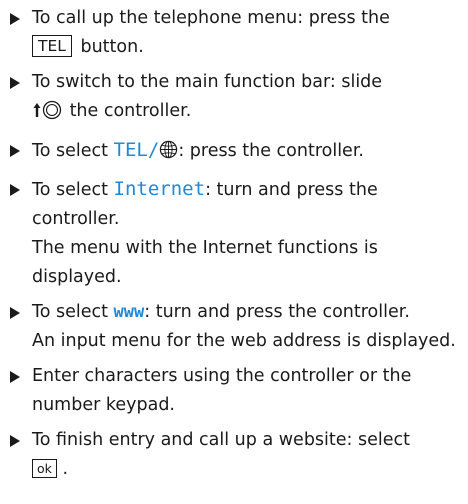 Image resolution: width=468 pixels, height=504 pixels. Describe the element at coordinates (136, 150) in the screenshot. I see `menu-item-tel: TEL/` at that location.